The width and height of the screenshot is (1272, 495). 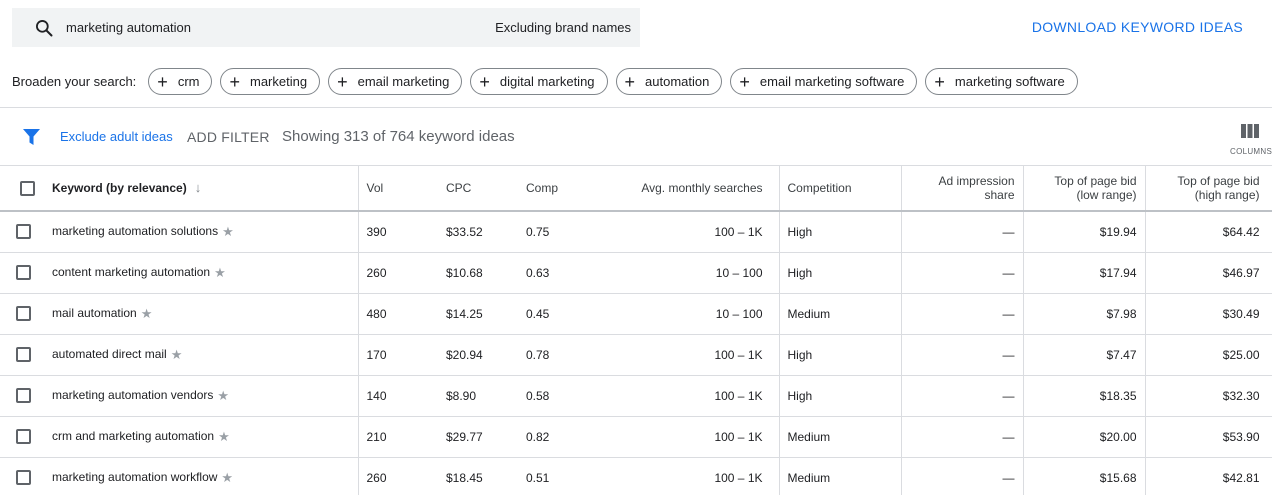 I want to click on broaden-chip-automation: + automation, so click(x=669, y=81).